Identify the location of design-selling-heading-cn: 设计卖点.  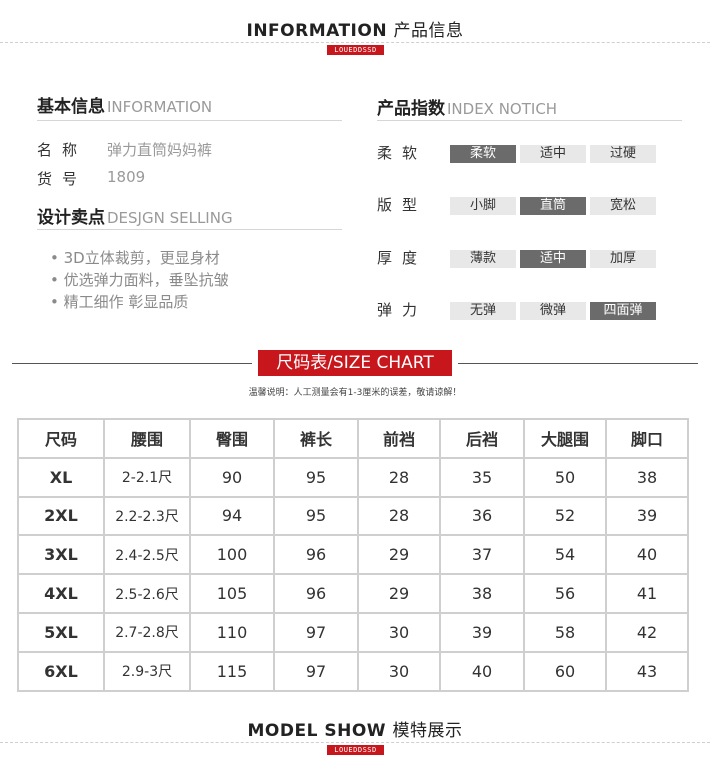
(71, 218).